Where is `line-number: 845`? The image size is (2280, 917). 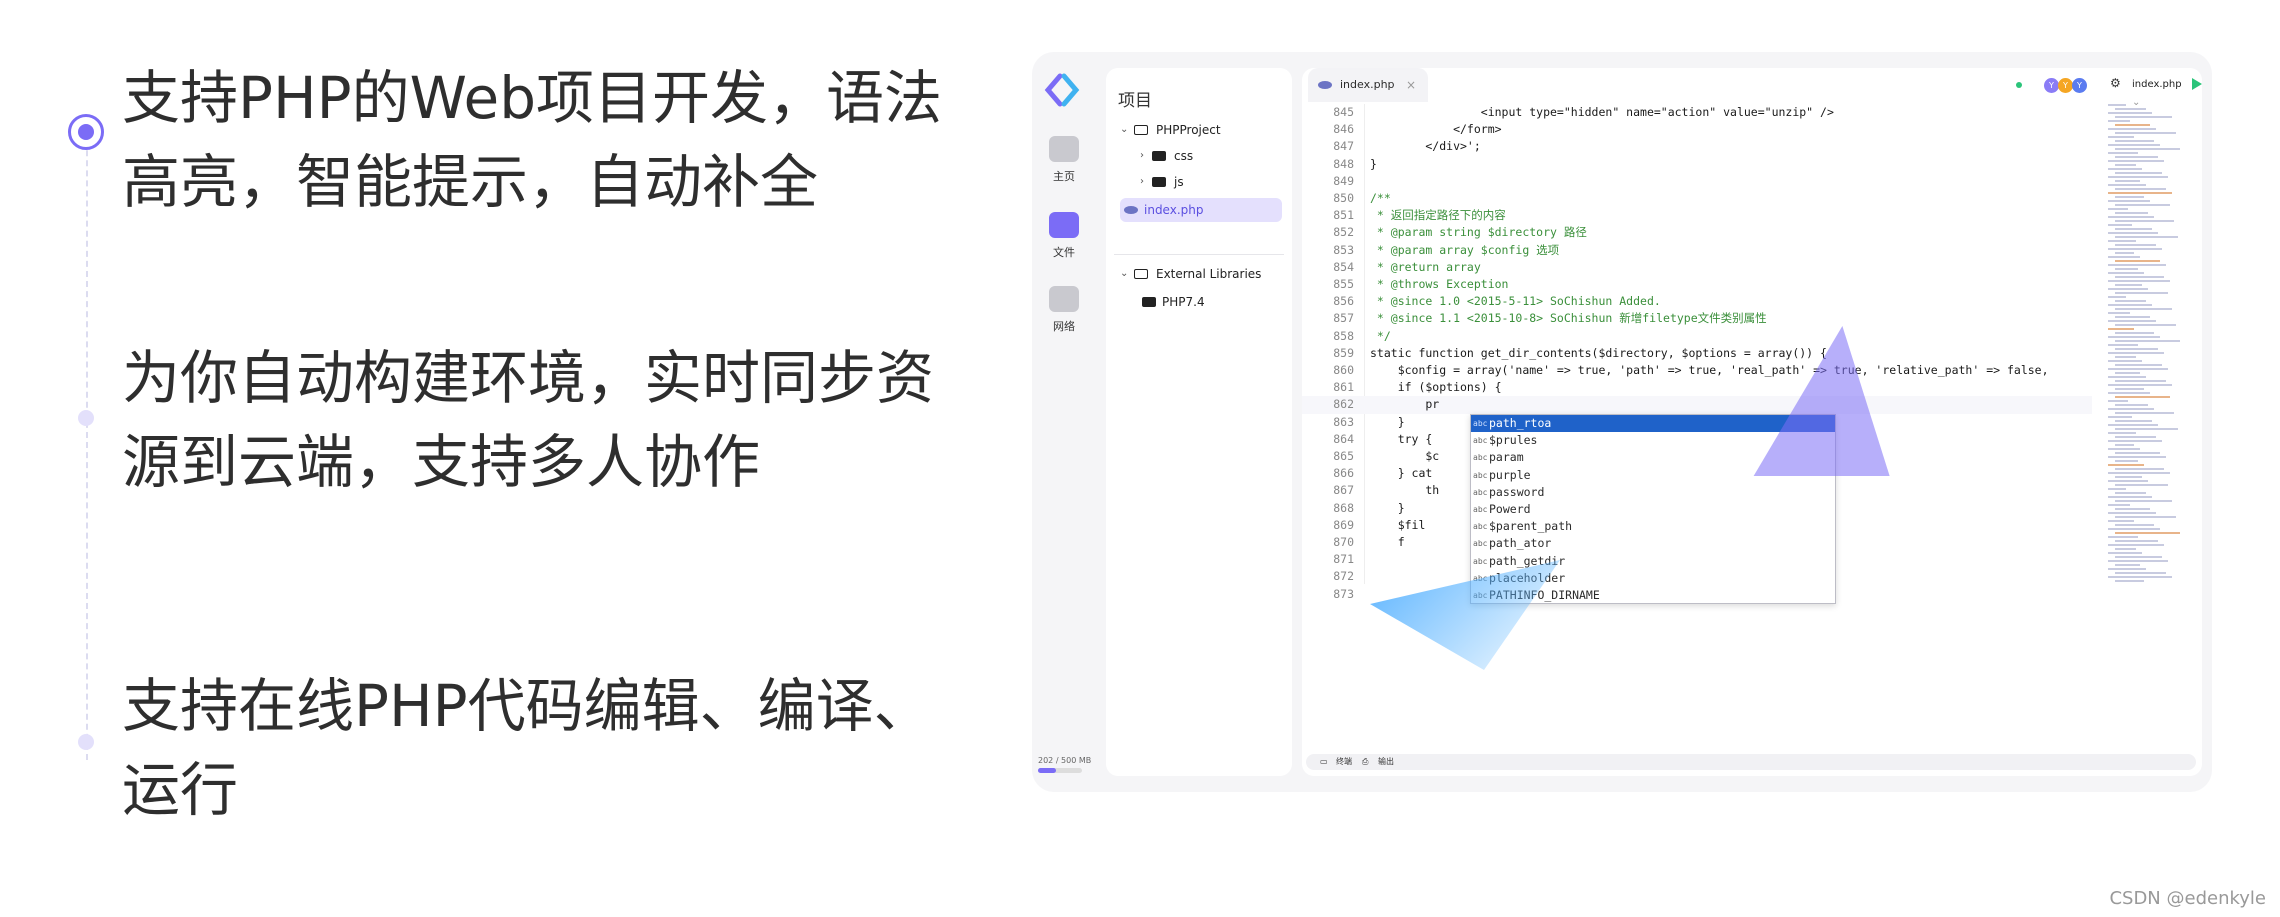
line-number: 845 is located at coordinates (1343, 112).